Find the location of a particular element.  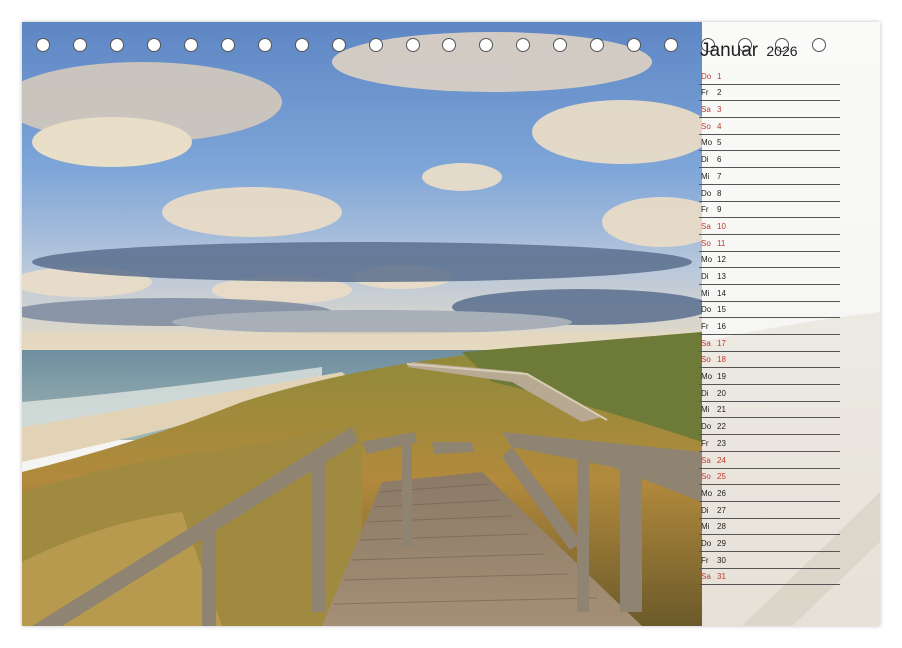

day-number: 5 is located at coordinates (719, 143).